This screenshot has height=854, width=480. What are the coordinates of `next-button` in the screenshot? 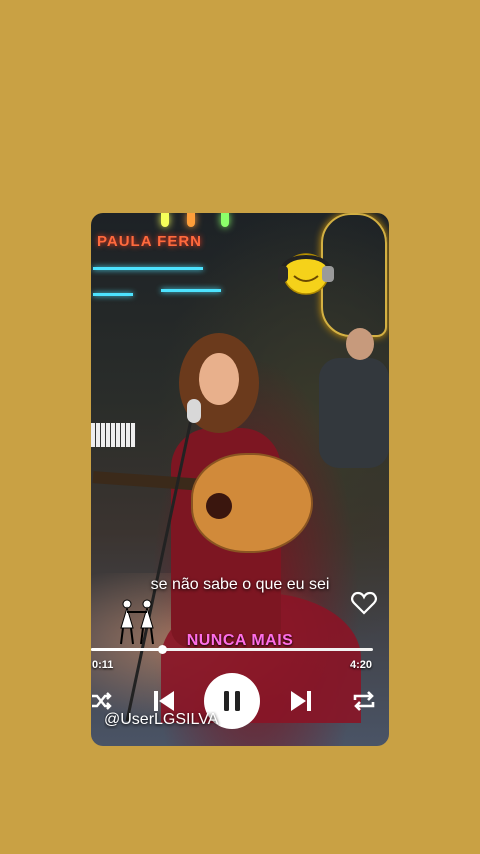 It's located at (301, 701).